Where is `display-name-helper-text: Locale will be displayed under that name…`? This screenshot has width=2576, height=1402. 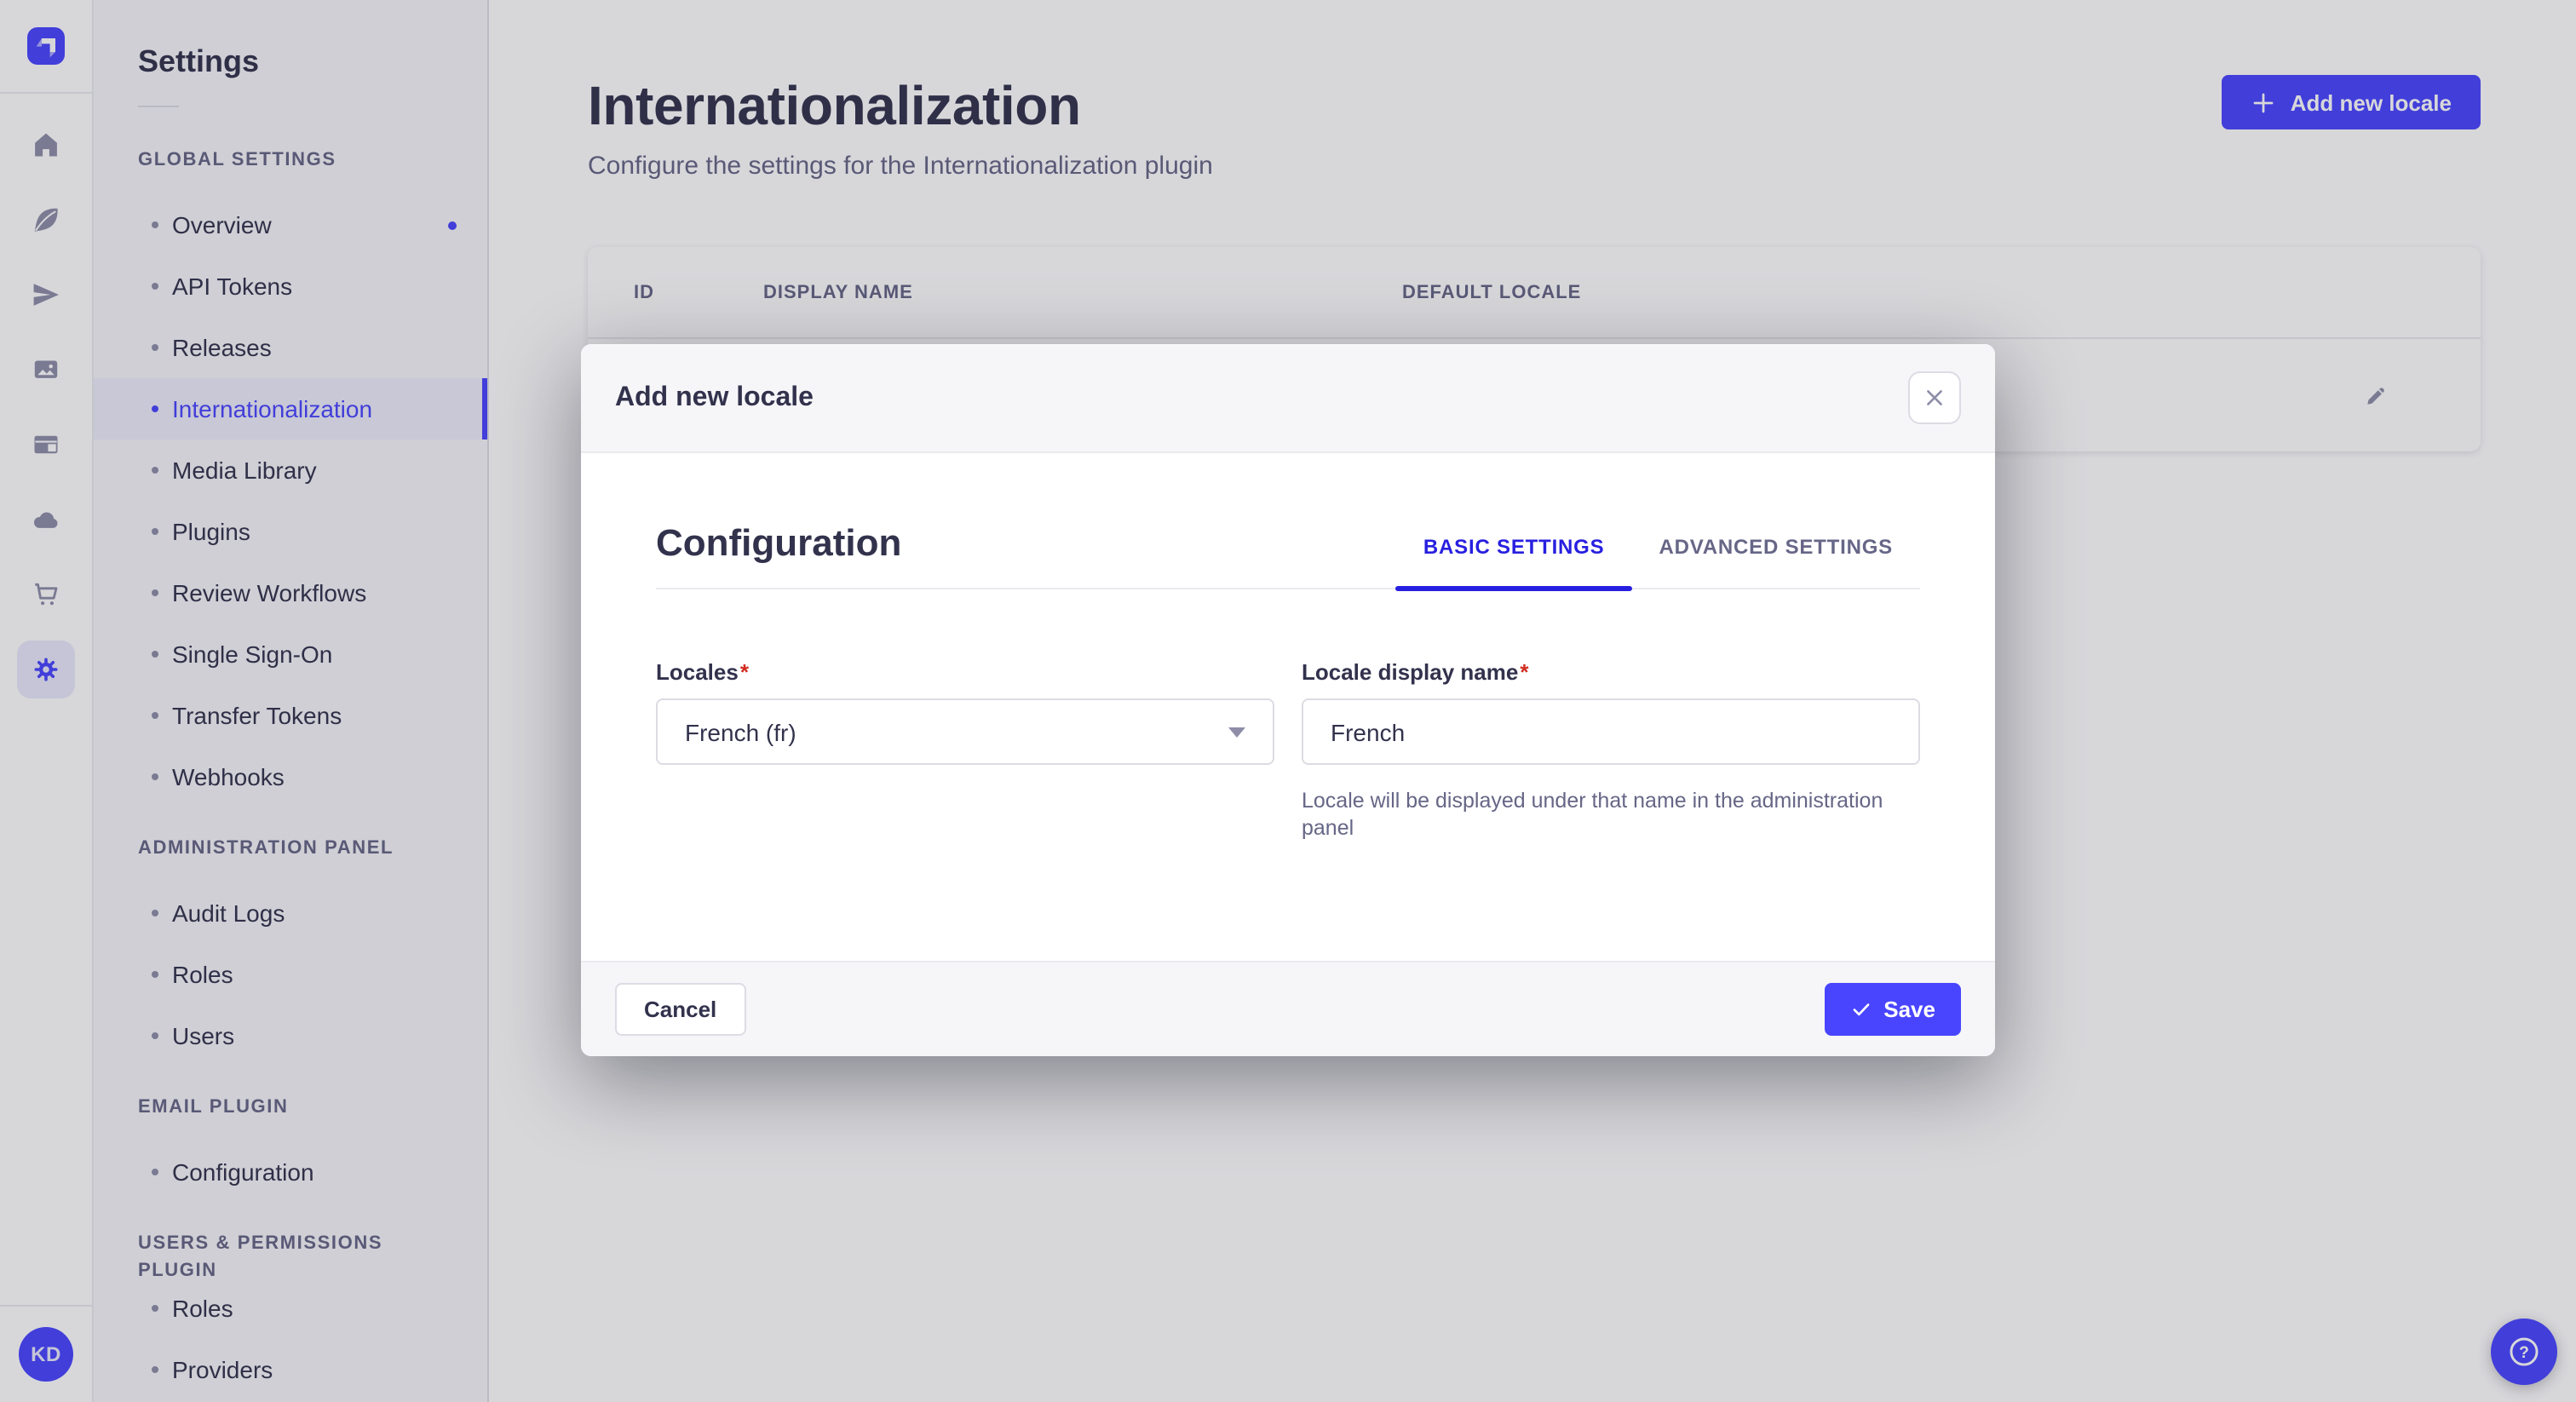 display-name-helper-text: Locale will be displayed under that name… is located at coordinates (1592, 814).